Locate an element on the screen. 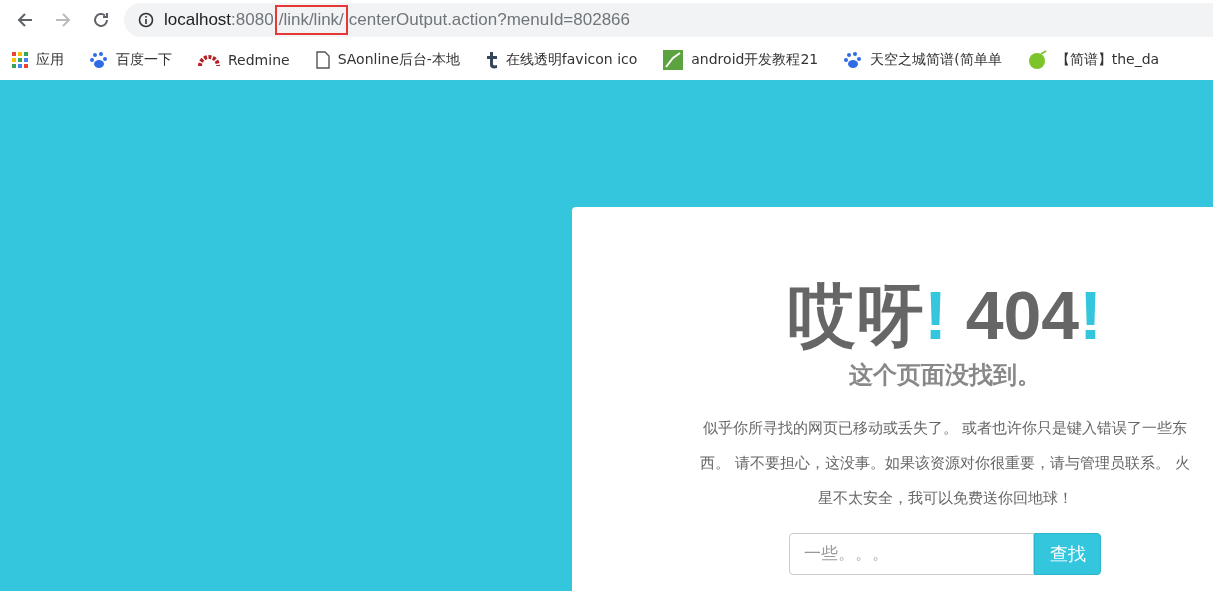 The image size is (1213, 591). bookmark-link: 百度一下 is located at coordinates (144, 60).